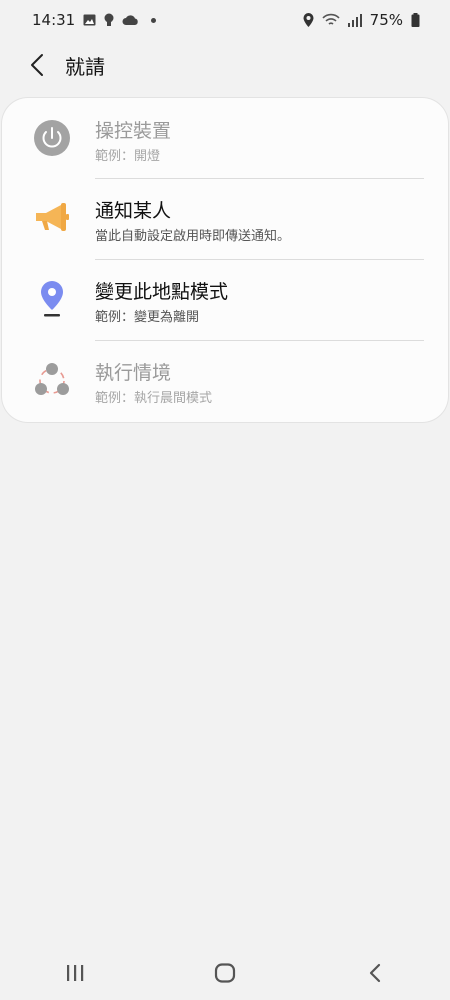 Image resolution: width=450 pixels, height=1000 pixels. I want to click on page-title: 就請, so click(85, 66).